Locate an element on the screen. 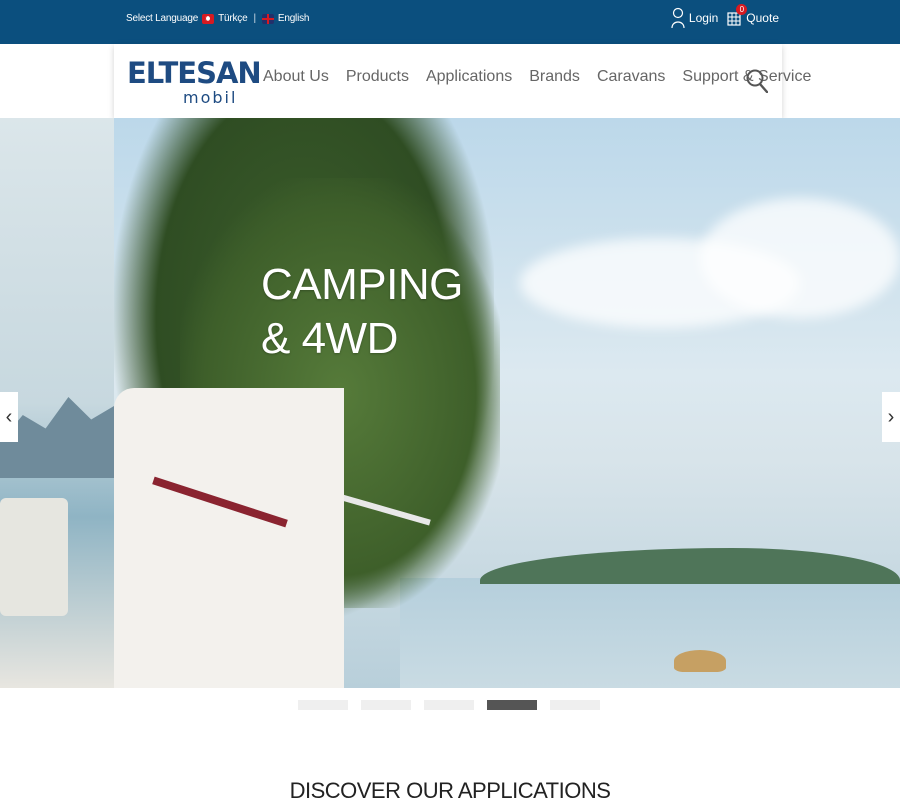 Image resolution: width=900 pixels, height=804 pixels. rock is located at coordinates (700, 661).